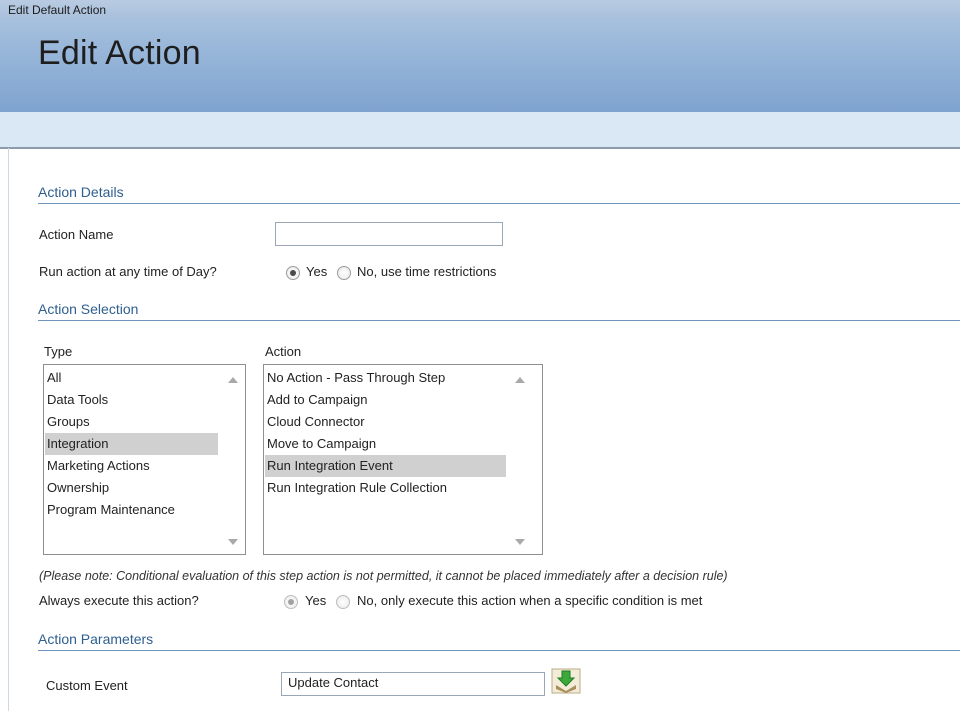 The height and width of the screenshot is (711, 960). Describe the element at coordinates (119, 600) in the screenshot. I see `always-execute-label: Always execute this action?` at that location.